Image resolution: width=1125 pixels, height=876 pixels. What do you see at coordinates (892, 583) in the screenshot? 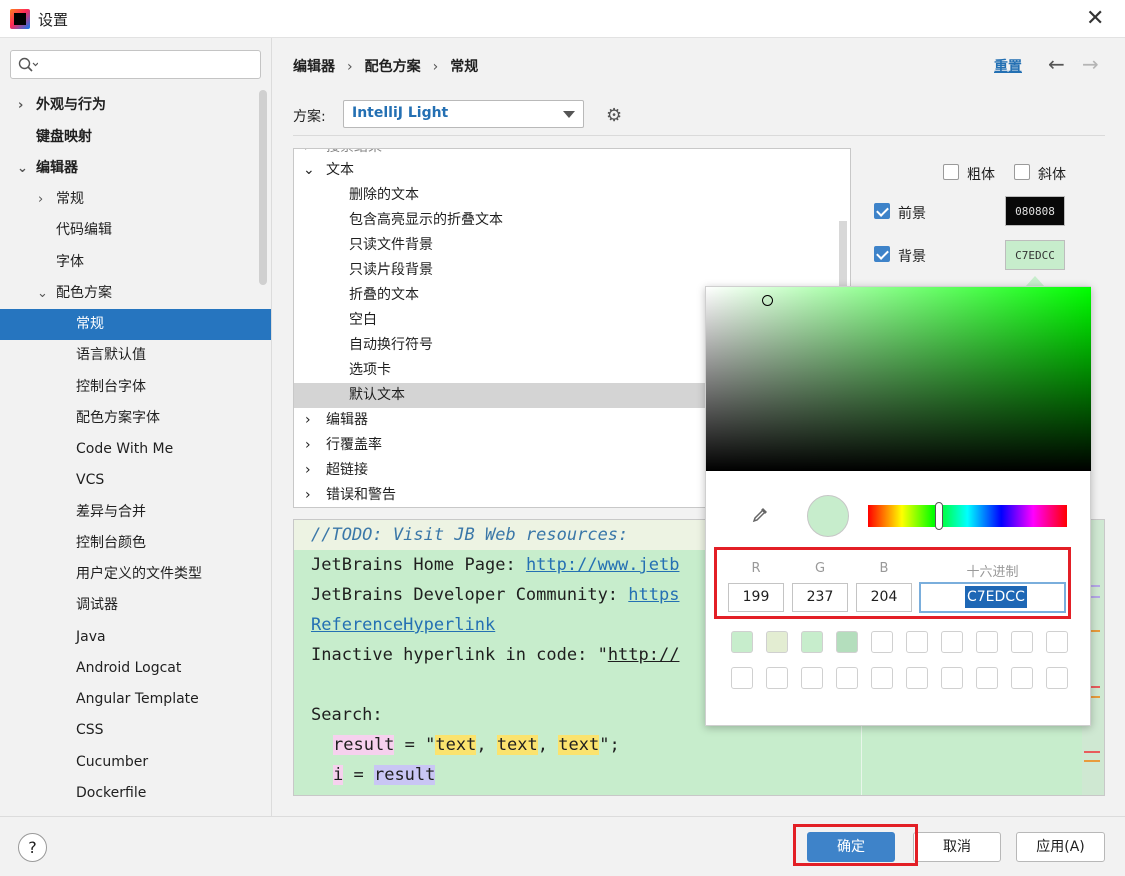
I see `highlight-rgb-box` at bounding box center [892, 583].